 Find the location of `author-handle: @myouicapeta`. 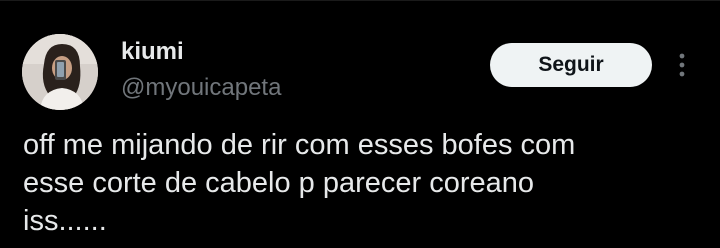

author-handle: @myouicapeta is located at coordinates (201, 88).